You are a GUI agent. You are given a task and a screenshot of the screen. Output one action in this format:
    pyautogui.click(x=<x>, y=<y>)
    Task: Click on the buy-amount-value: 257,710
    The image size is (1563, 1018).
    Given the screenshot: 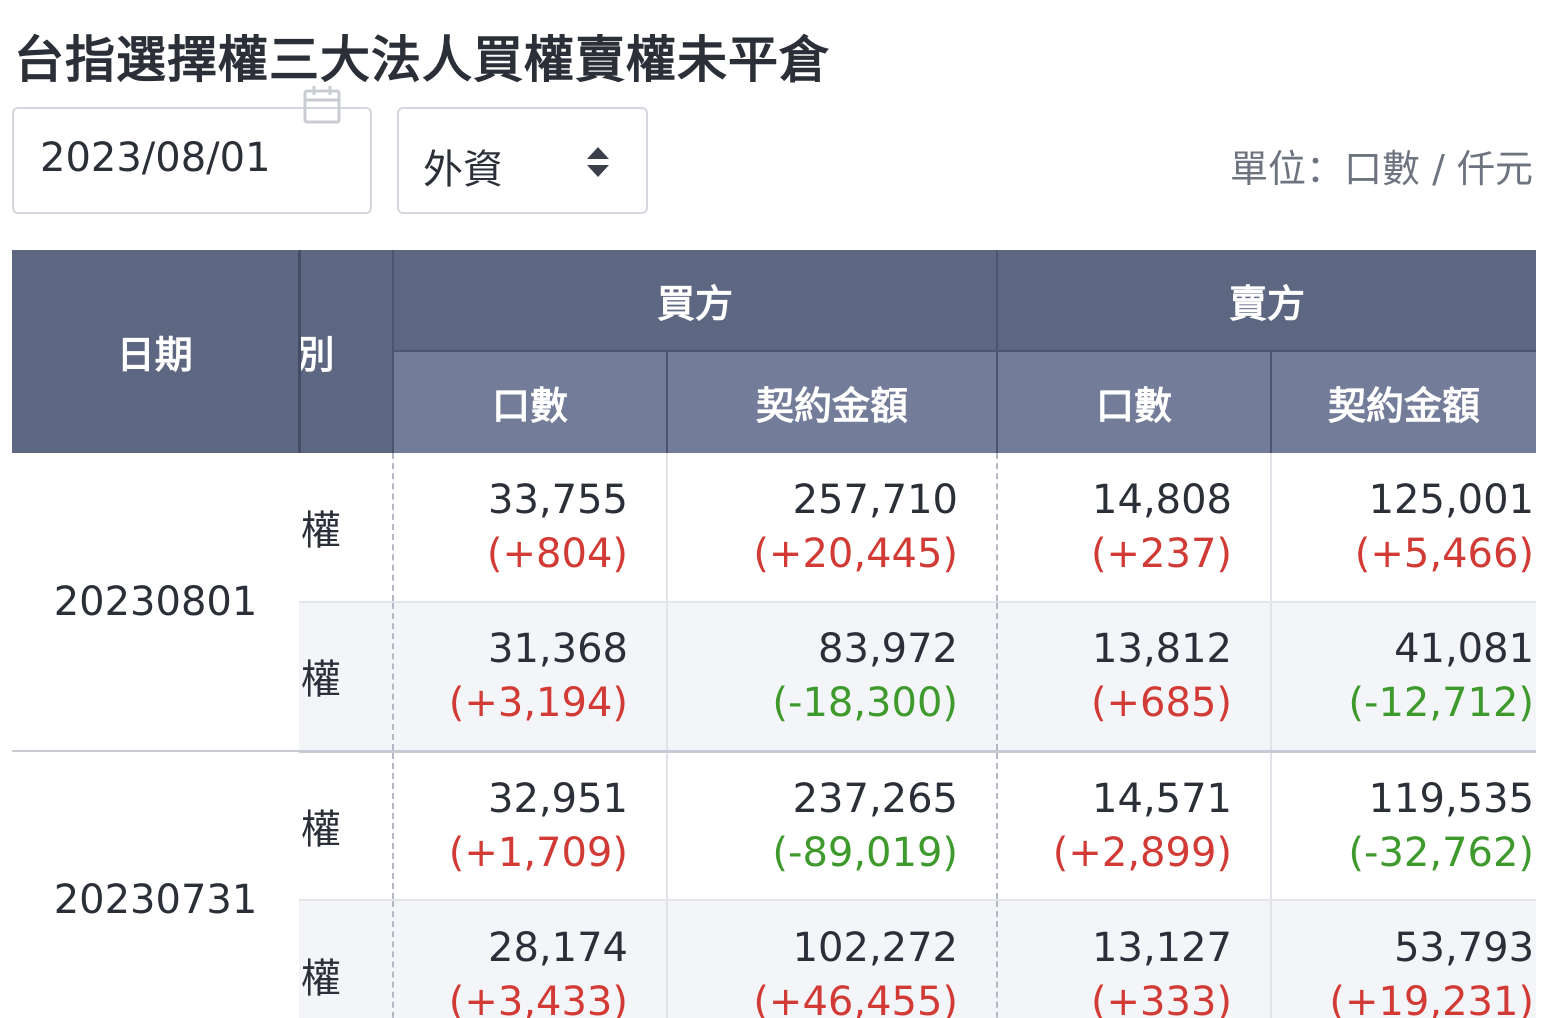 What is the action you would take?
    pyautogui.click(x=875, y=500)
    